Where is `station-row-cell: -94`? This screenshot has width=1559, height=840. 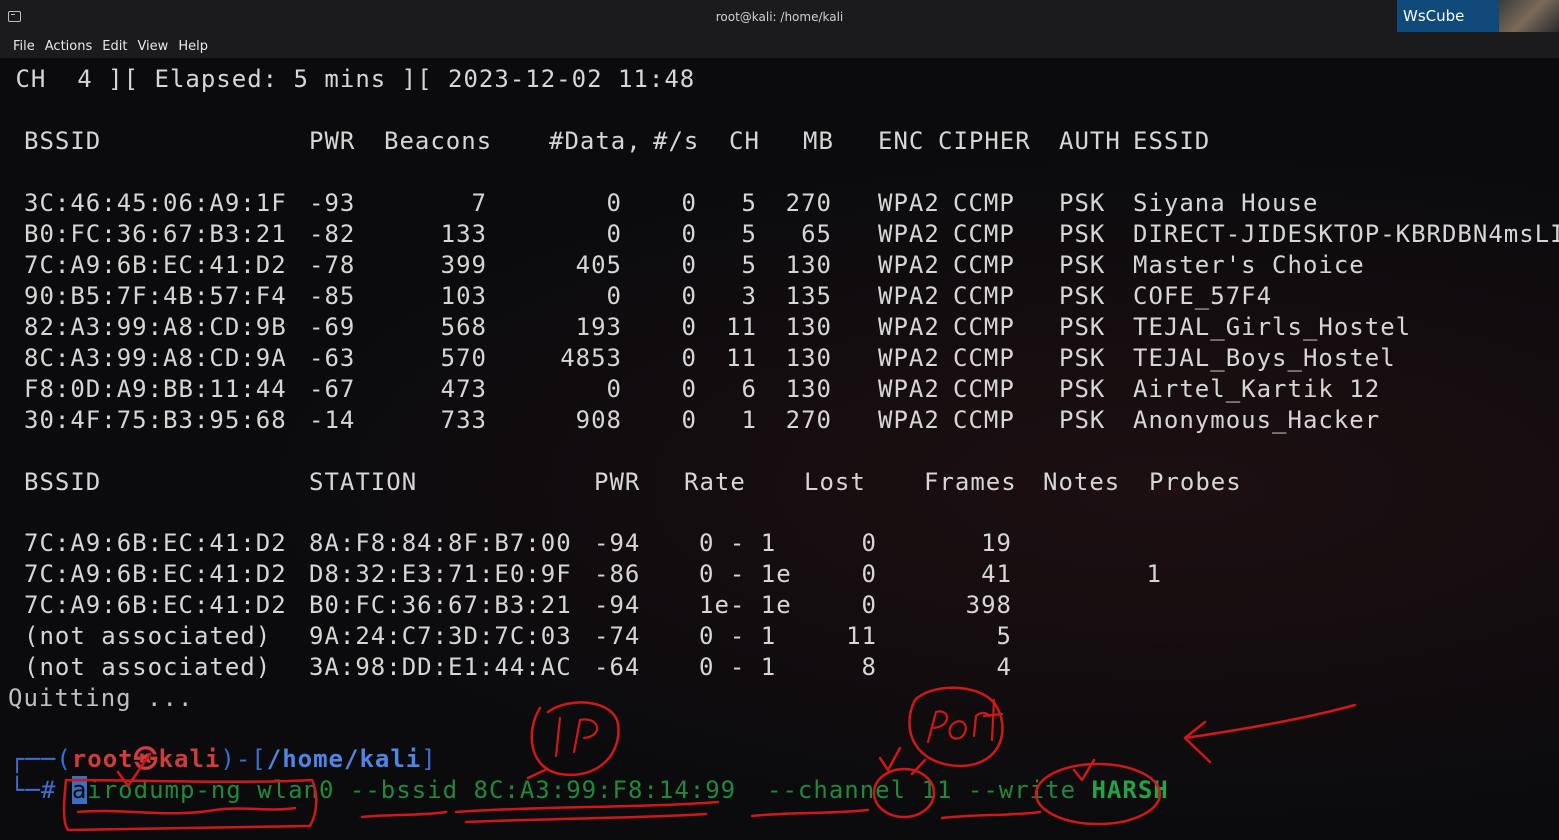
station-row-cell: -94 is located at coordinates (617, 543).